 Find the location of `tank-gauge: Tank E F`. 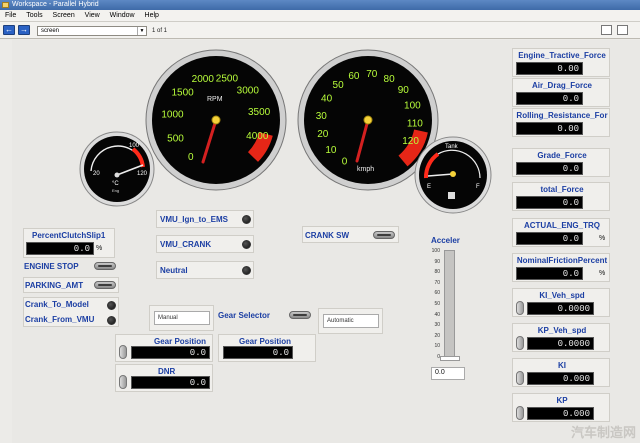

tank-gauge: Tank E F is located at coordinates (453, 175).